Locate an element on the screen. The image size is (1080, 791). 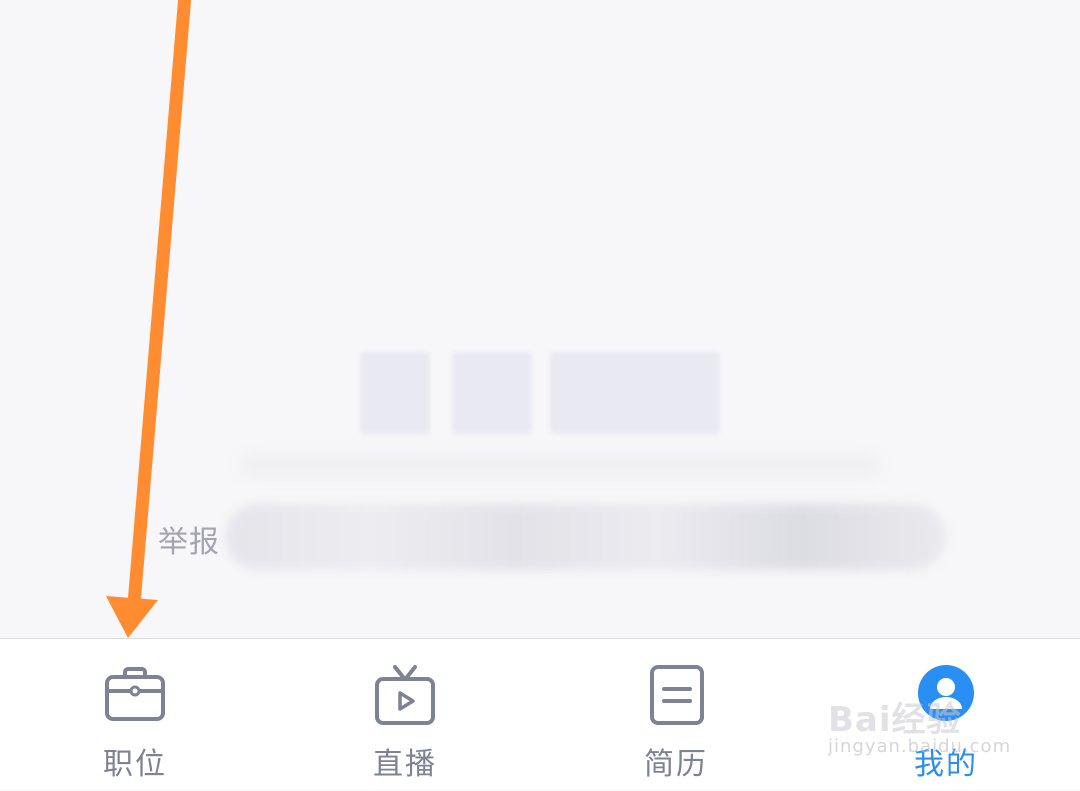
blurred-subtitle is located at coordinates (560, 465).